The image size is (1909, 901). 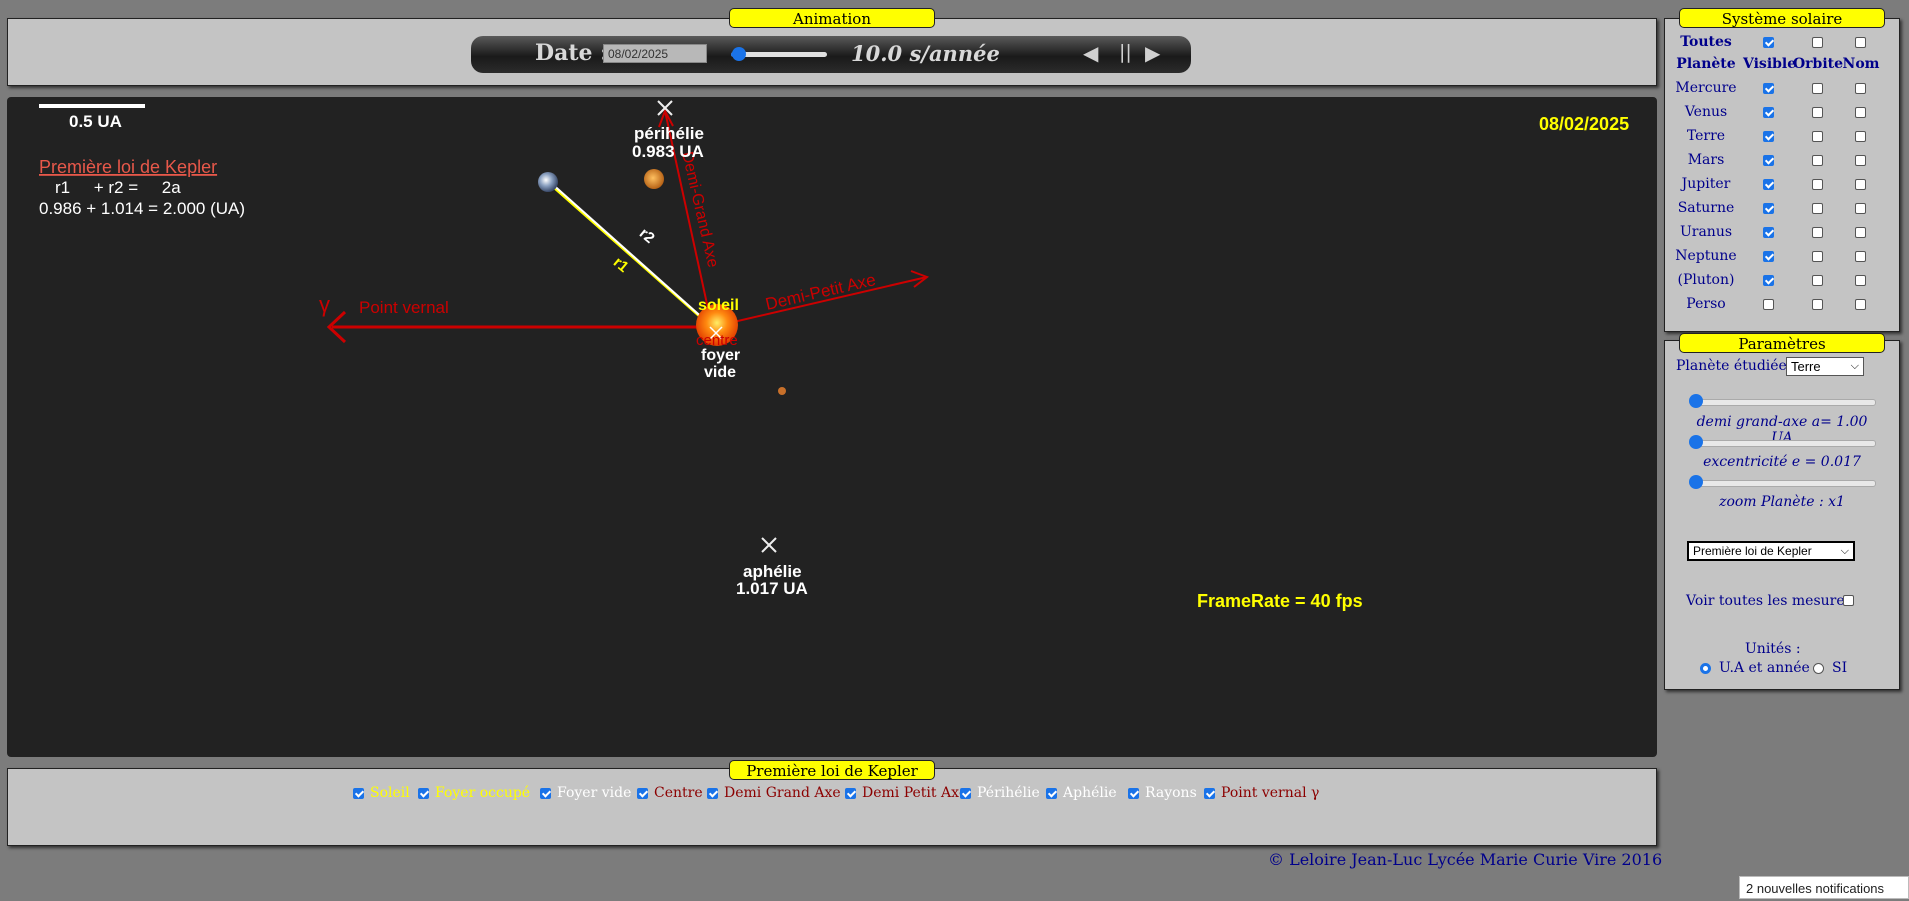 What do you see at coordinates (1125, 52) in the screenshot?
I see `pause-icon: ||` at bounding box center [1125, 52].